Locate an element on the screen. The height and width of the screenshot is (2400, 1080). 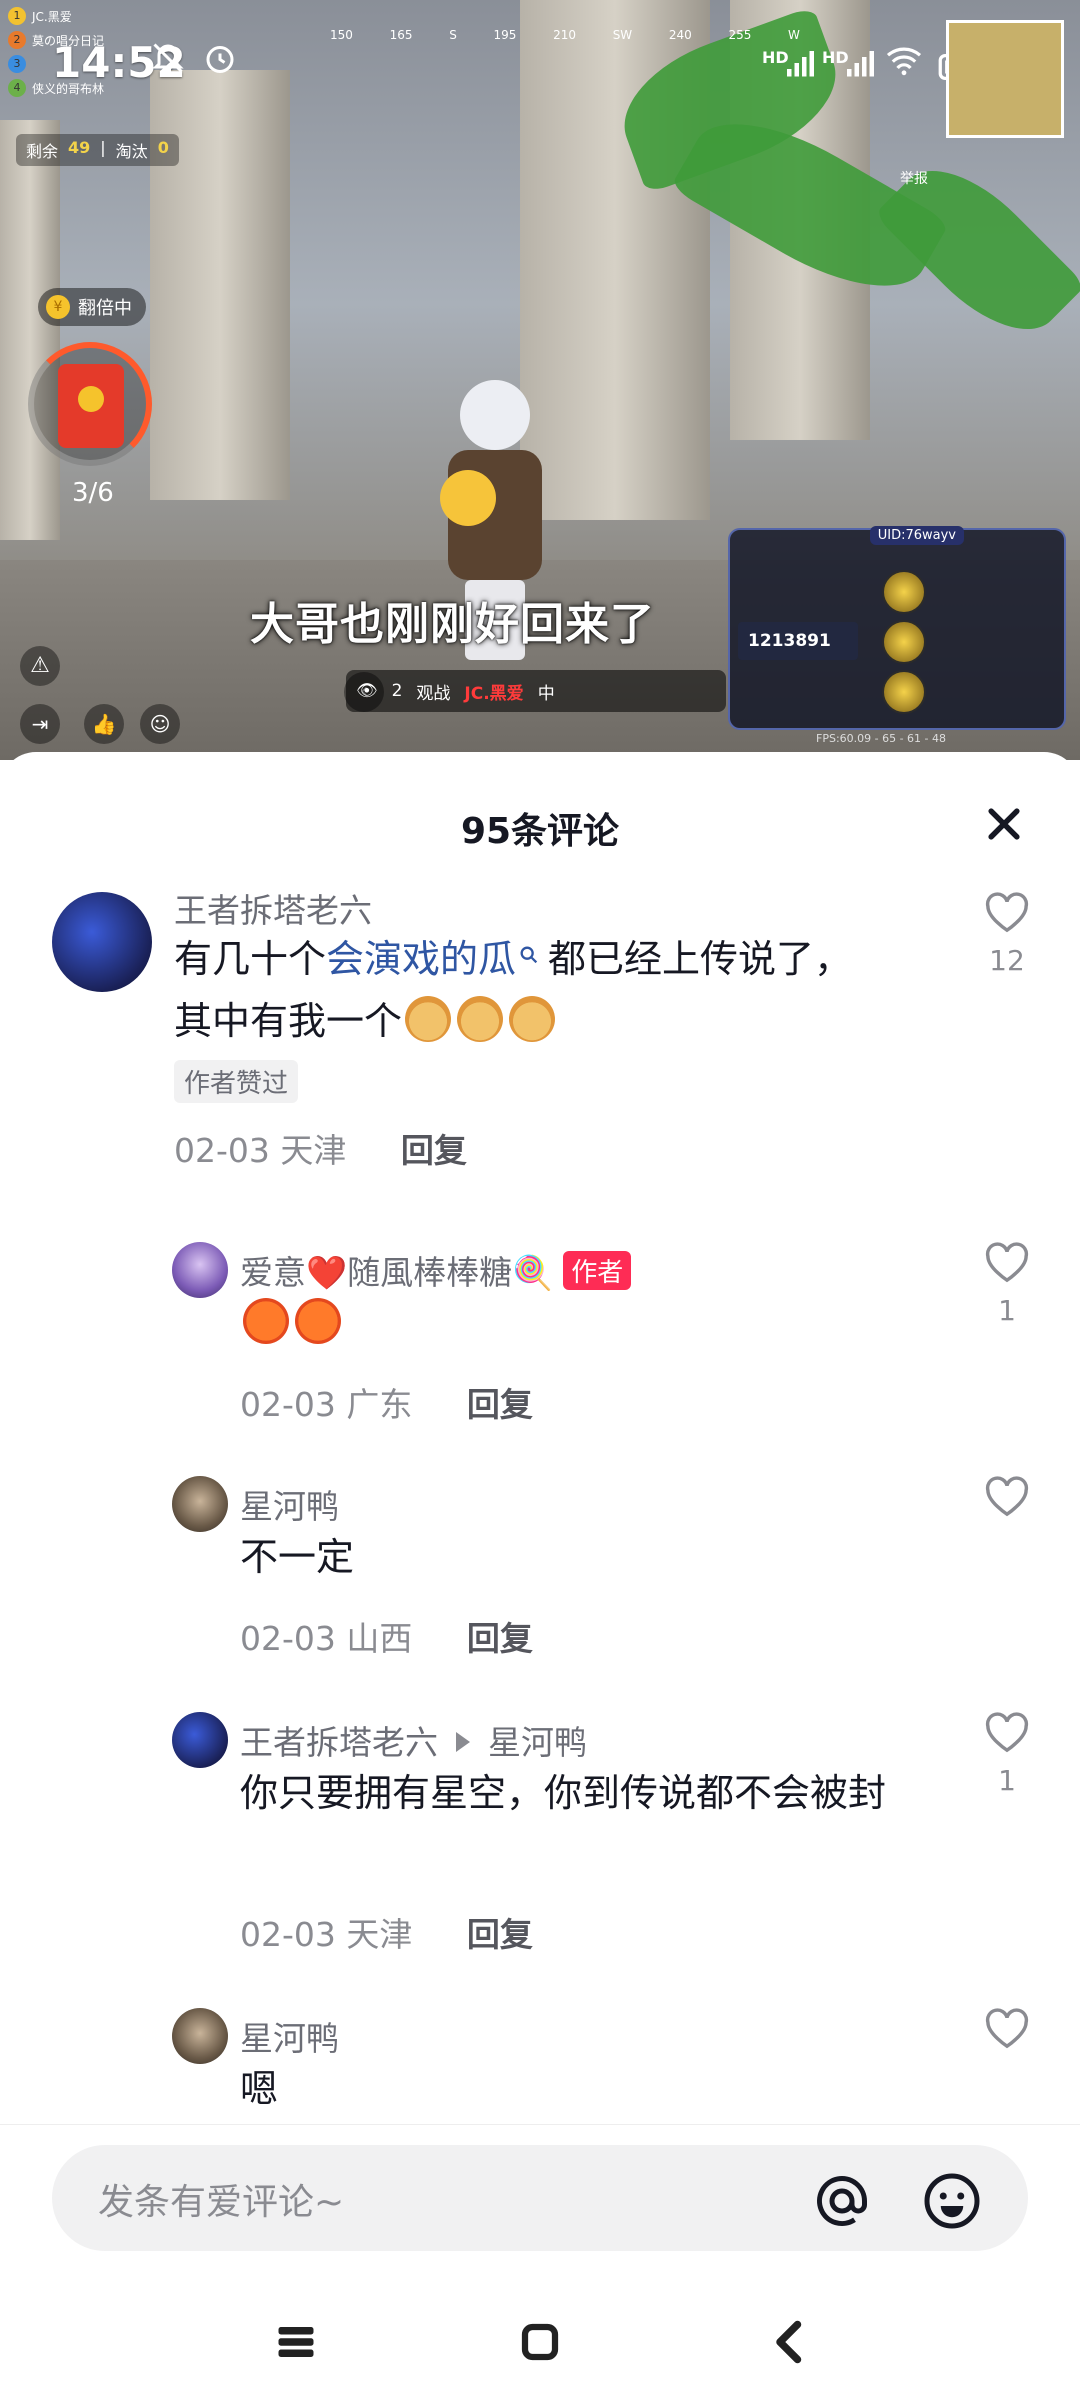
comment-text: 你只要拥有星空，你到传说都不会被封 is located at coordinates (563, 1793).